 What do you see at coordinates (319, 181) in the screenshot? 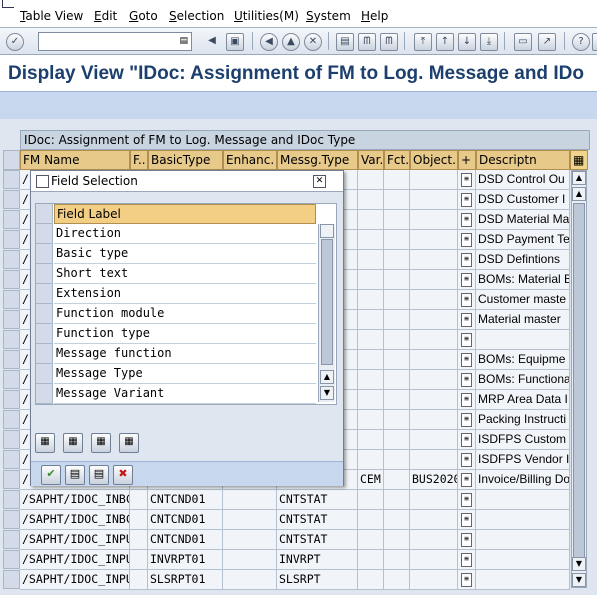
I see `close-icon: ✕` at bounding box center [319, 181].